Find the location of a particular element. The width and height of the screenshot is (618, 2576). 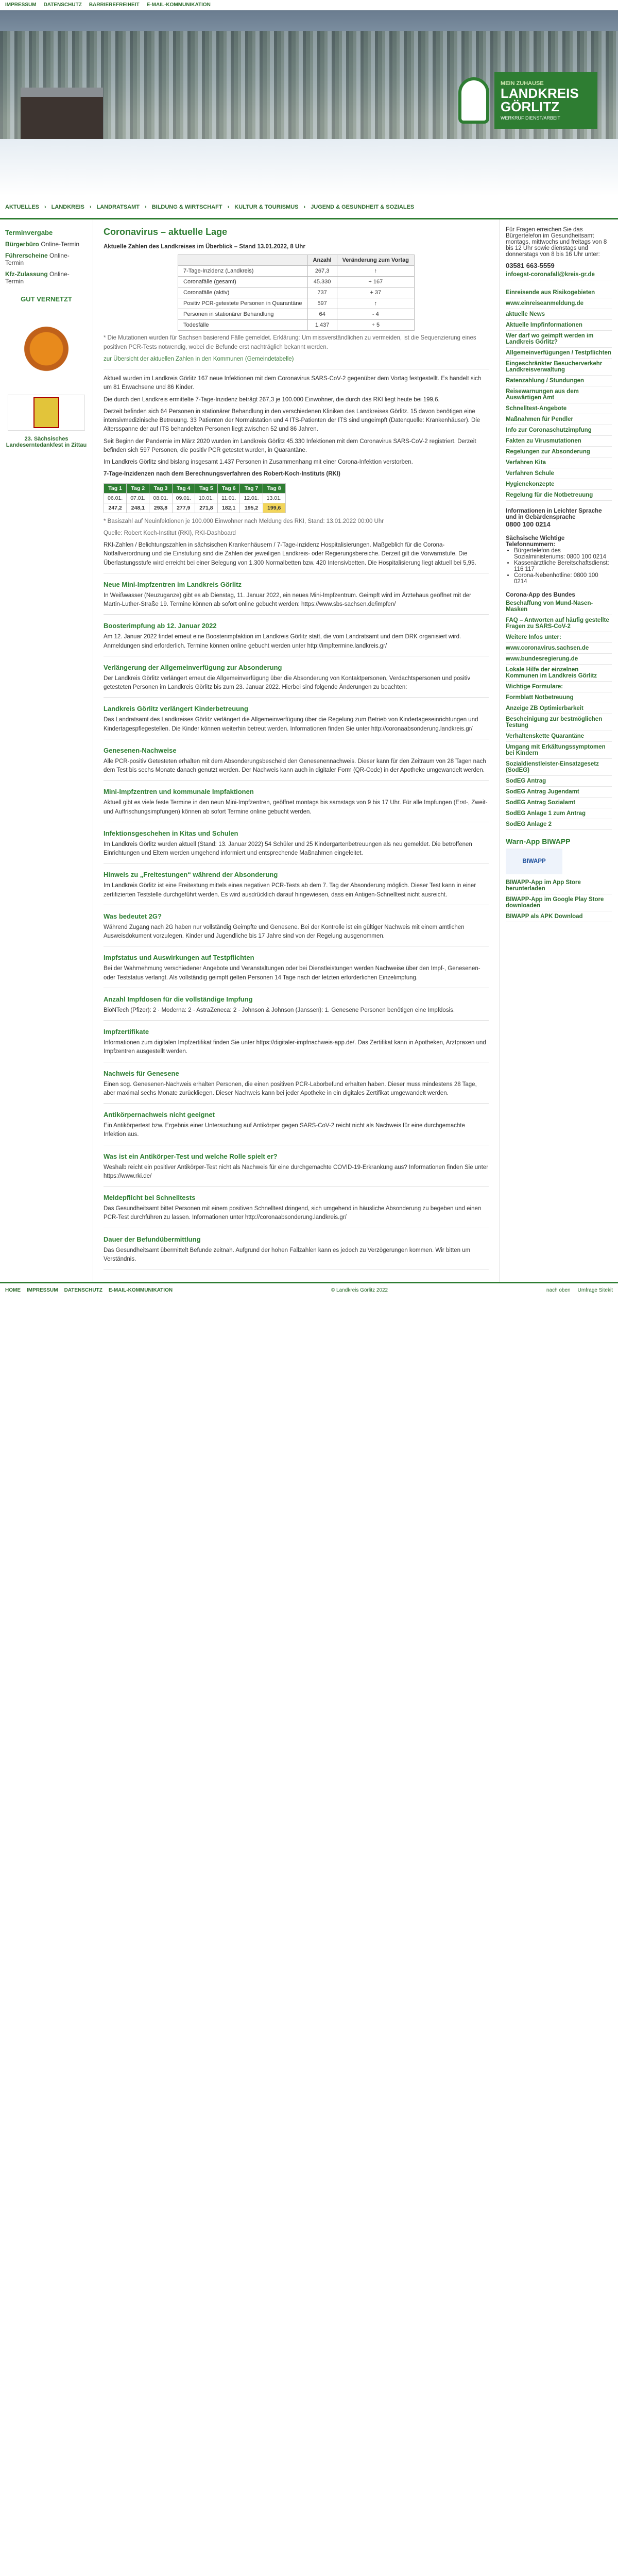

nav-landratsamt: LANDRATSAMT is located at coordinates (119, 207).